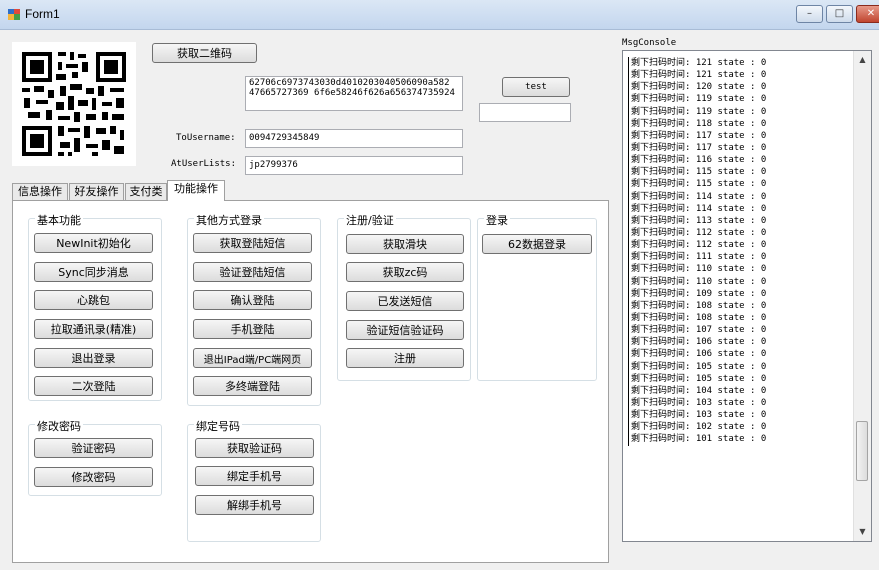 The width and height of the screenshot is (879, 570). I want to click on change-password-button: 修改密码, so click(93, 477).